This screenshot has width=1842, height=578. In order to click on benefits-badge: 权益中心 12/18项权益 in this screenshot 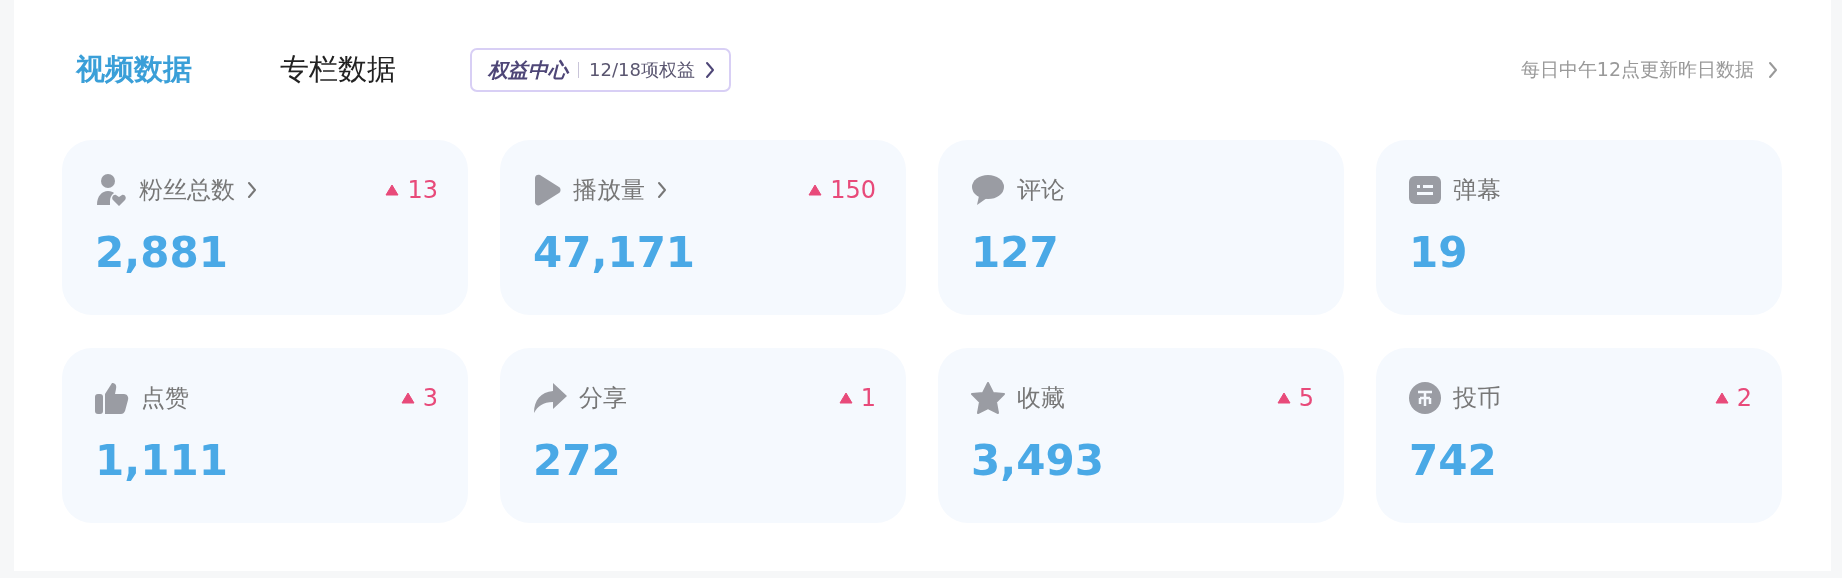, I will do `click(600, 70)`.